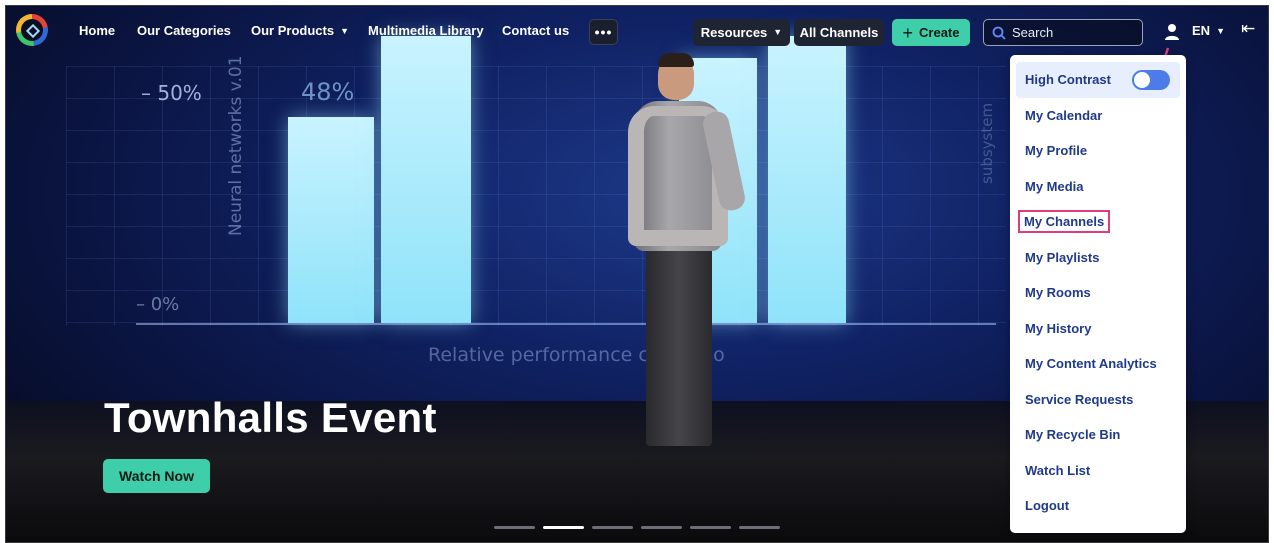  I want to click on nav-contact-label: Contact us, so click(536, 30).